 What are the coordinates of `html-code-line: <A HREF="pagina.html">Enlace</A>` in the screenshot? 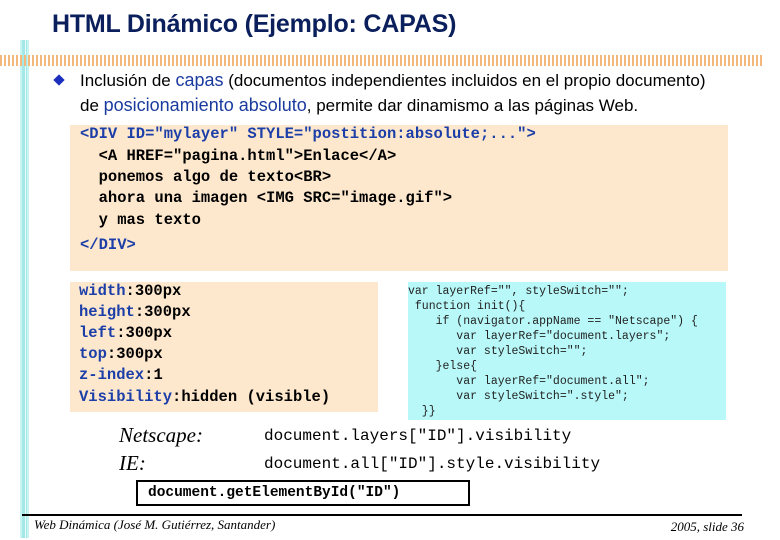 It's located at (238, 156).